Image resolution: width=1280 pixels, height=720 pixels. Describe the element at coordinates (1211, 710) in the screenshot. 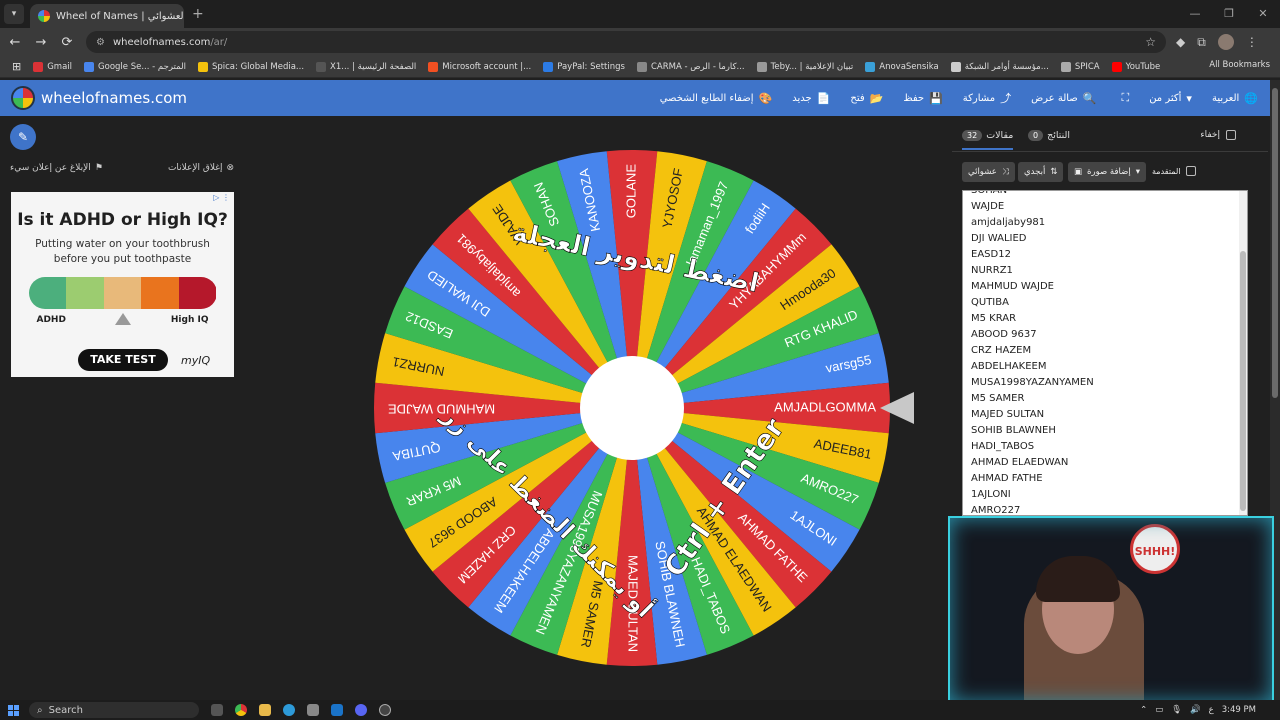

I see `ime-indicator: ع` at that location.